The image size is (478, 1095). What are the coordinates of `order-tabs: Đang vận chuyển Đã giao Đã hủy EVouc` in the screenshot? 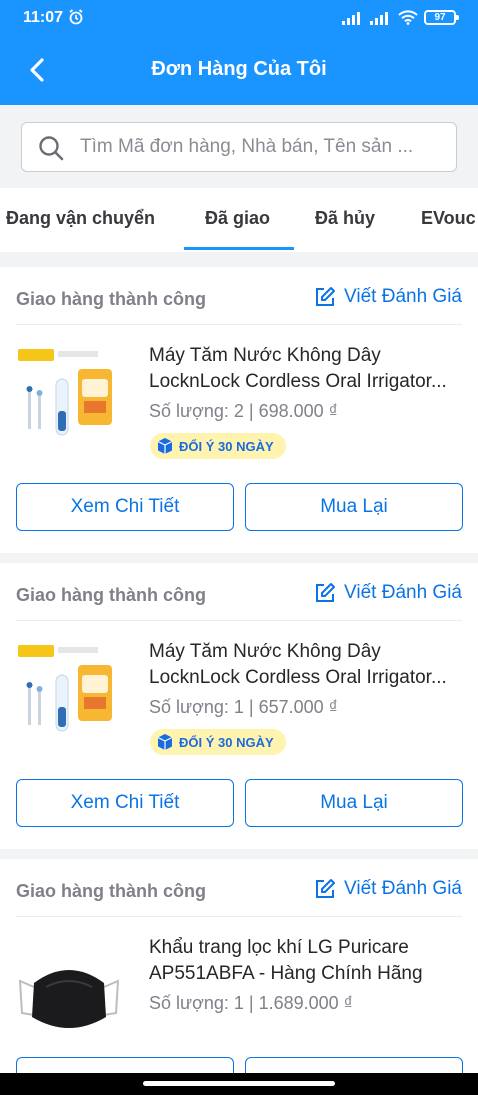 It's located at (239, 220).